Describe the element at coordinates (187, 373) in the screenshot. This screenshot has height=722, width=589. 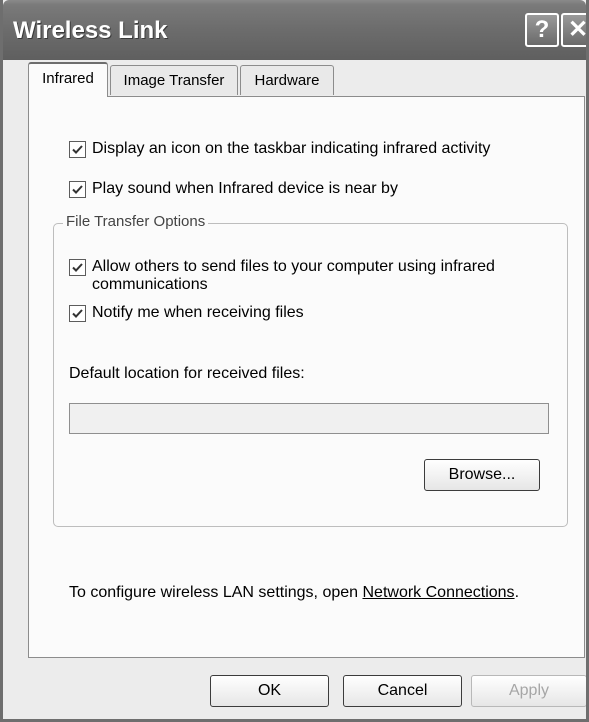
I see `default-location-label: Default location for received files:` at that location.